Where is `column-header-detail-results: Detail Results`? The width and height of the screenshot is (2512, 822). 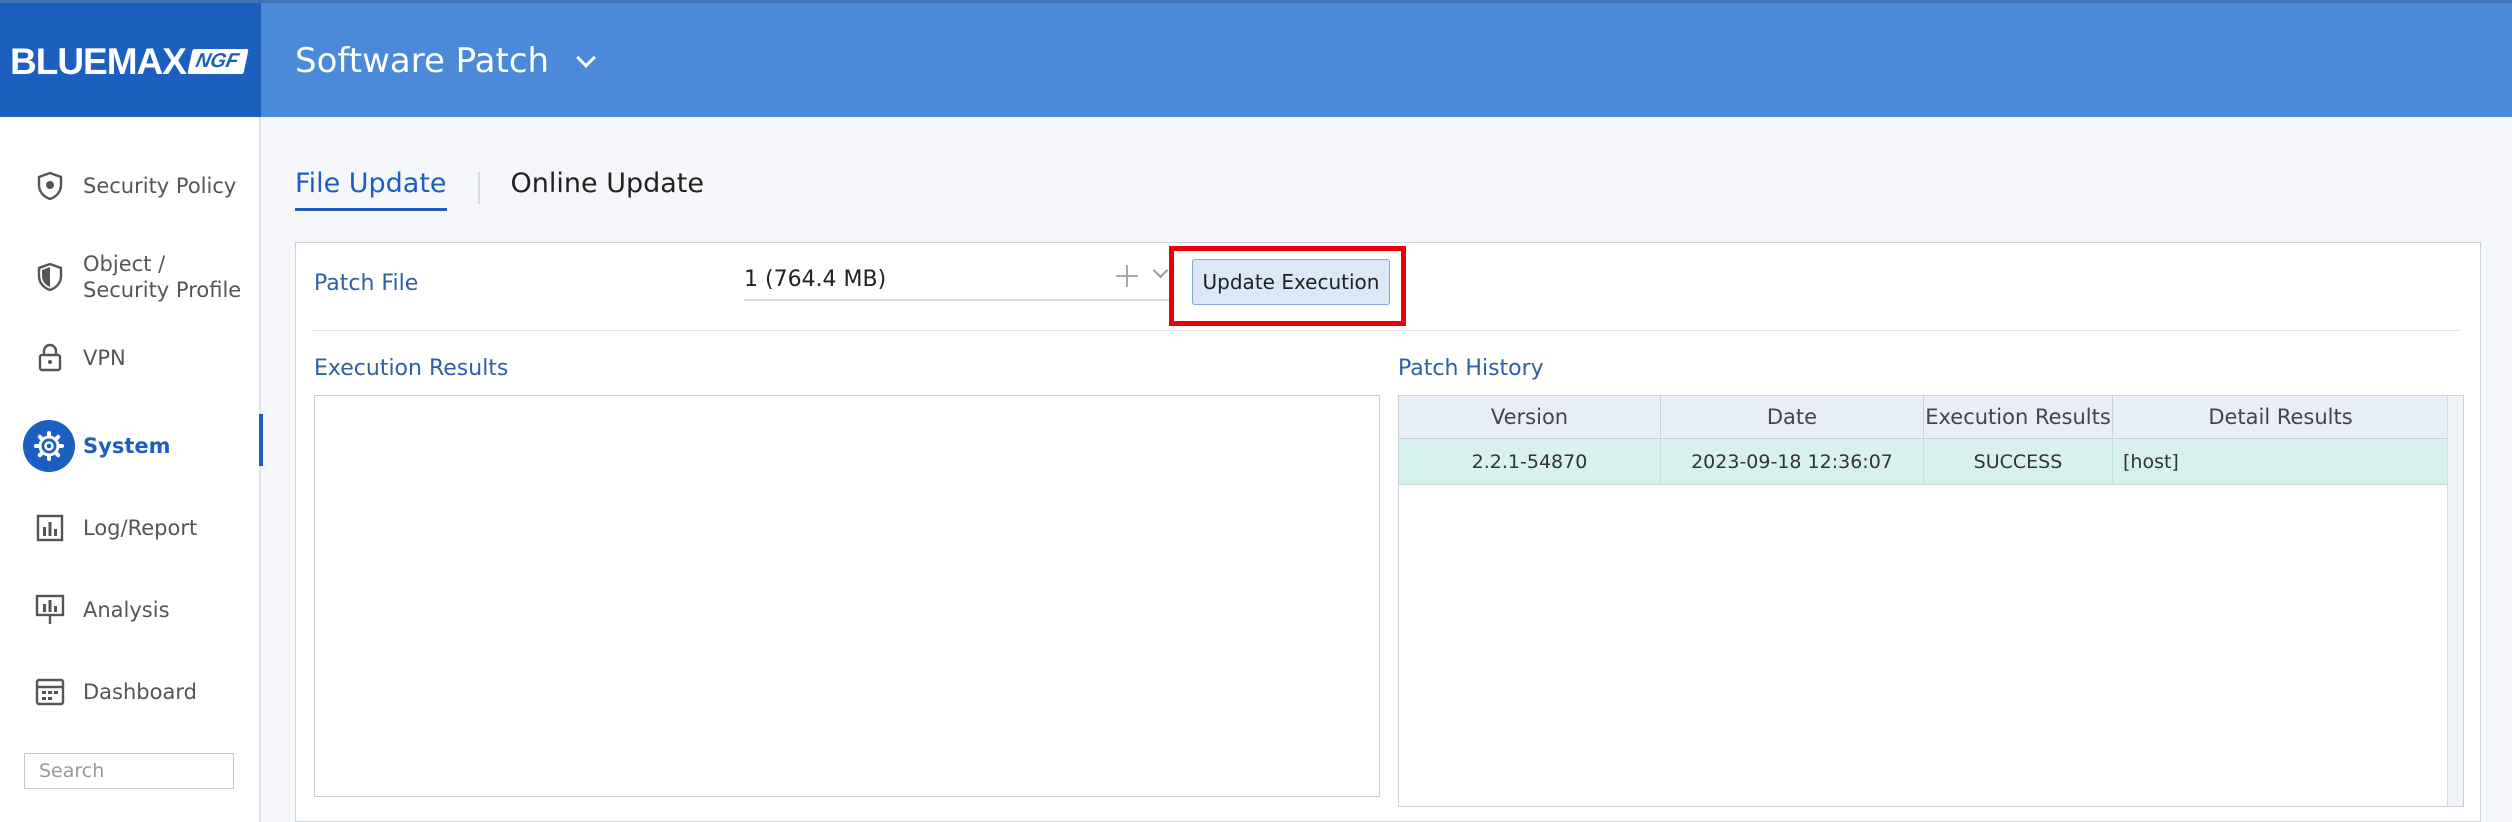 column-header-detail-results: Detail Results is located at coordinates (2281, 417).